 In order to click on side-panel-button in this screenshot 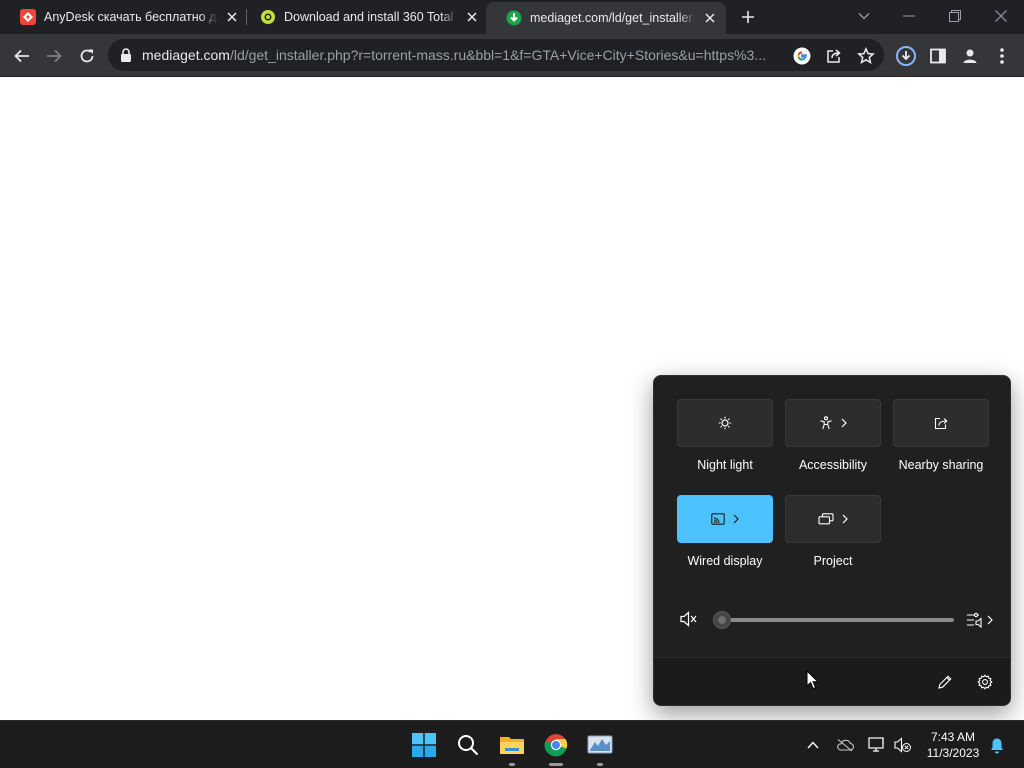, I will do `click(938, 56)`.